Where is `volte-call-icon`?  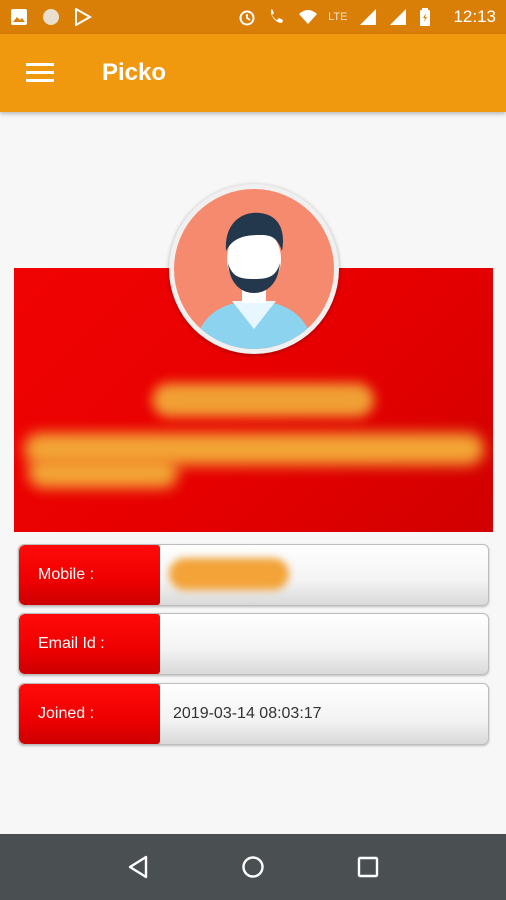
volte-call-icon is located at coordinates (277, 17).